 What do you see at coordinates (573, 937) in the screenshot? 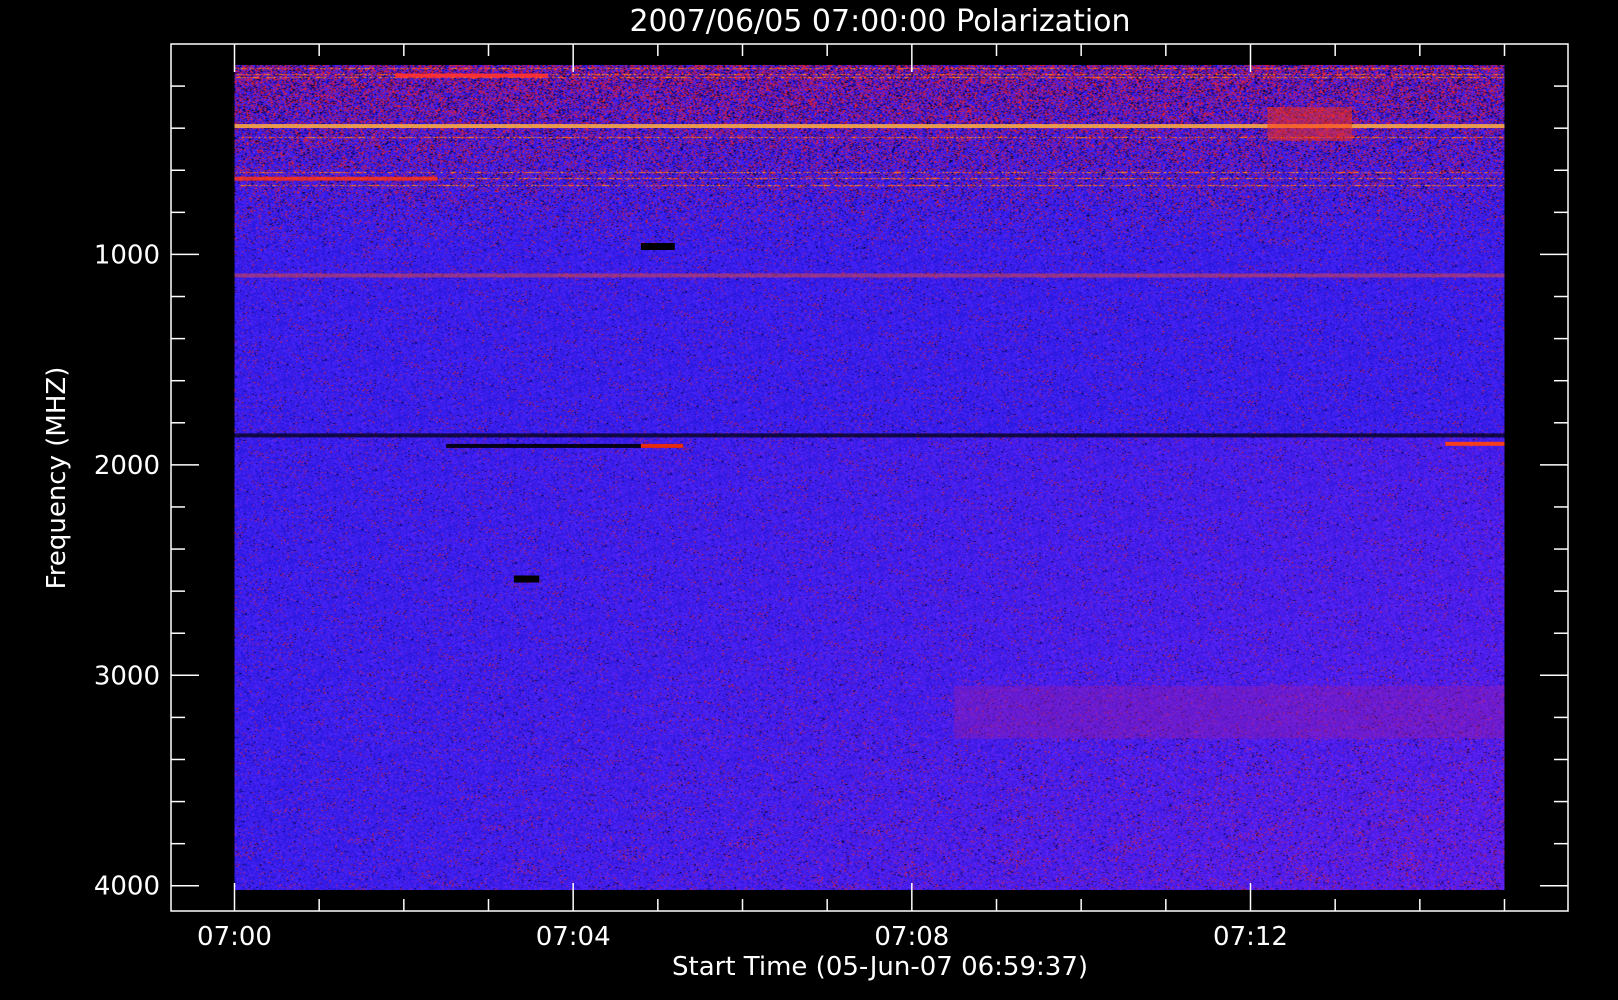
I see `x-tick-label: 07:04` at bounding box center [573, 937].